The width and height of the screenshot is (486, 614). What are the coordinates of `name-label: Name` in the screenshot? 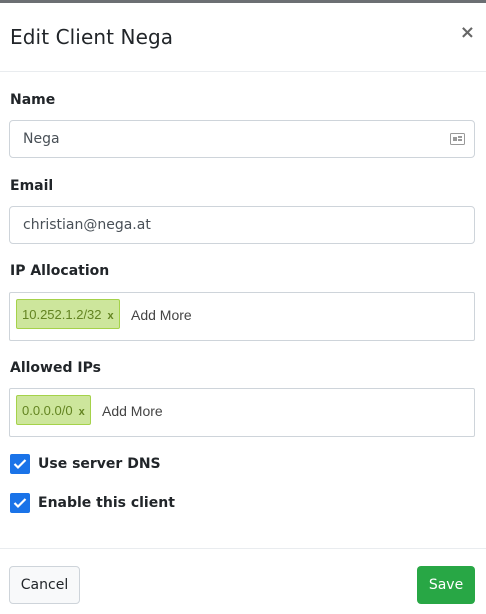 It's located at (33, 100).